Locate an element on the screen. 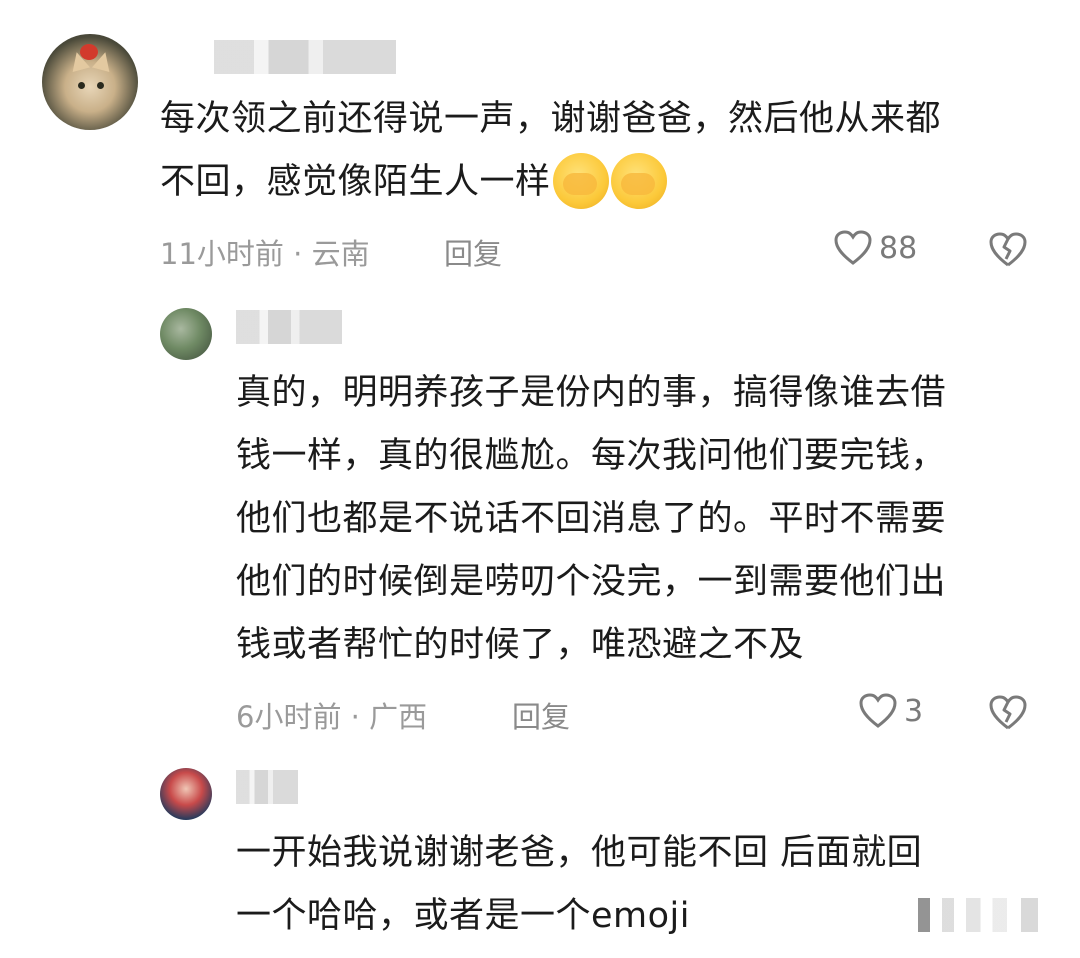 This screenshot has height=958, width=1080. like-count: 3 is located at coordinates (914, 711).